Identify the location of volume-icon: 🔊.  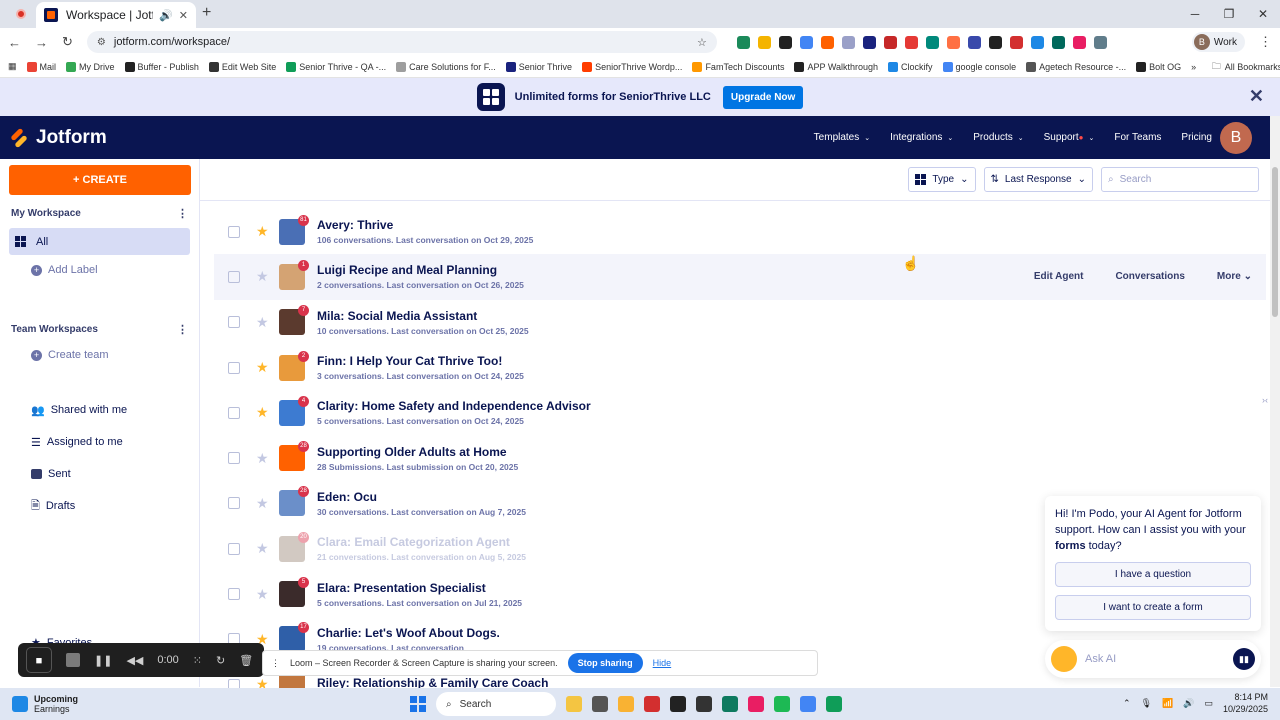
(1188, 703).